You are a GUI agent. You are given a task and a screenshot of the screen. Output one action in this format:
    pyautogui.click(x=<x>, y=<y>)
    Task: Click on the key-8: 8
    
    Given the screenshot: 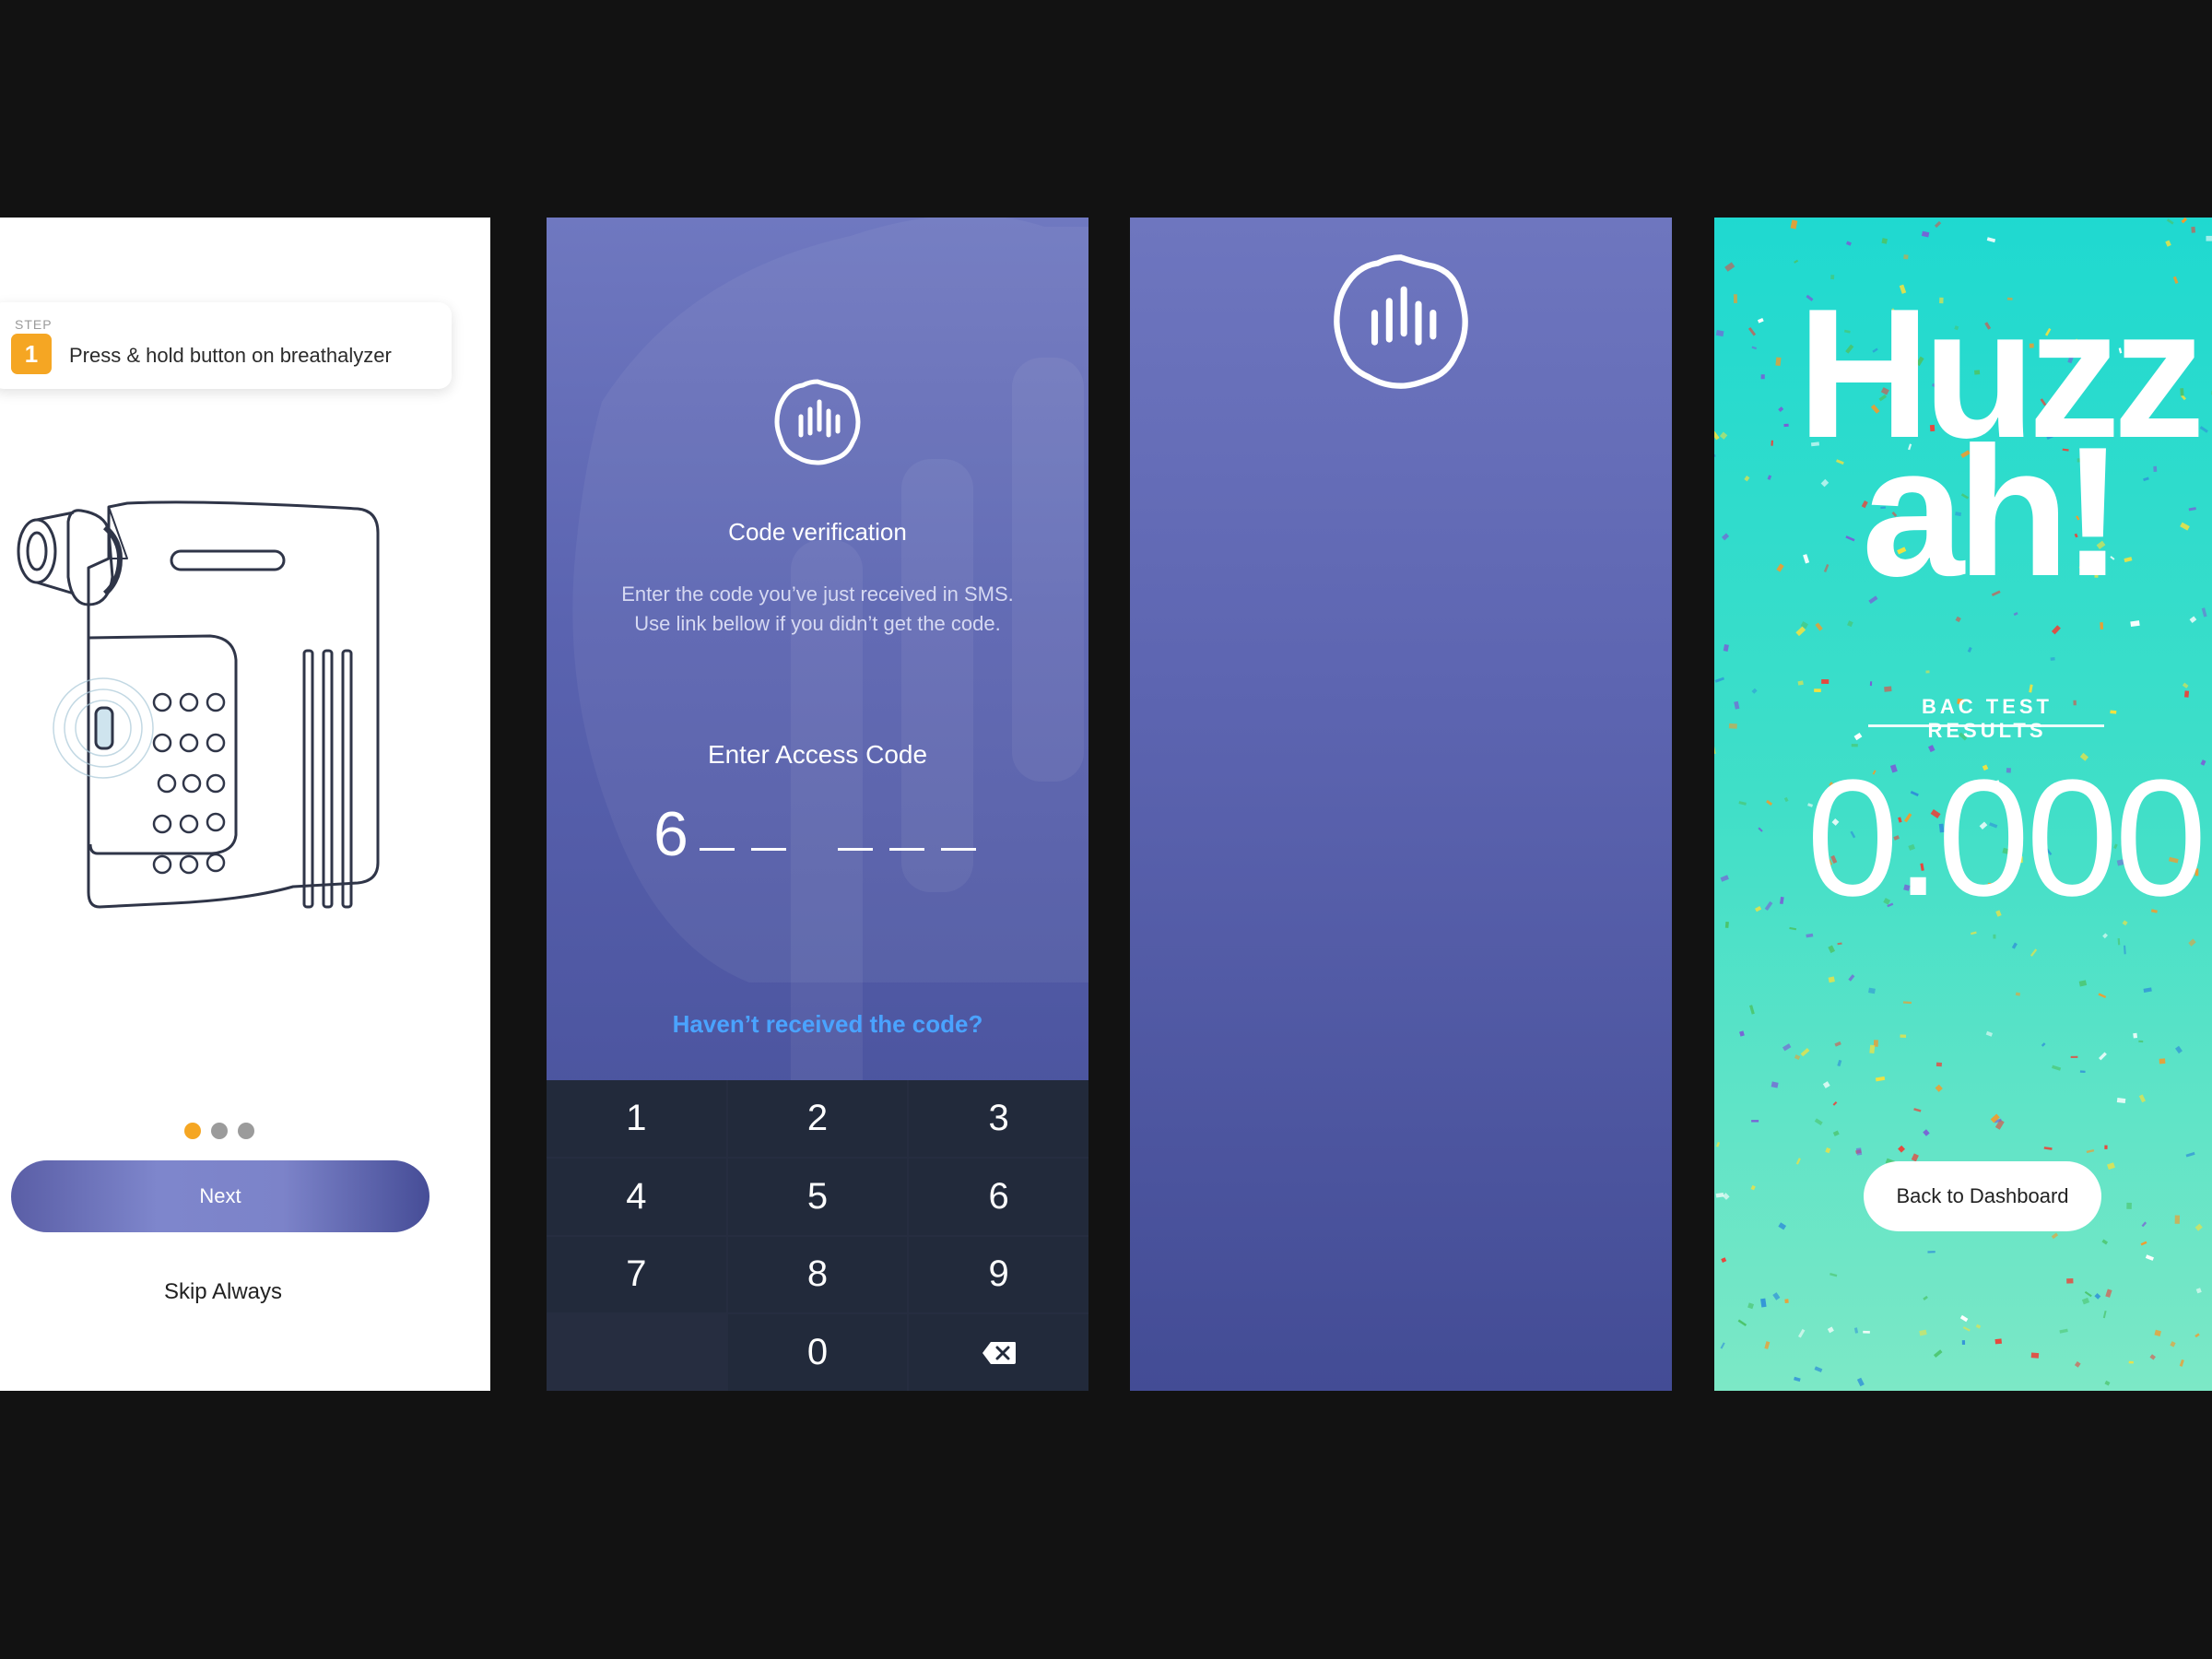 What is the action you would take?
    pyautogui.click(x=817, y=1274)
    